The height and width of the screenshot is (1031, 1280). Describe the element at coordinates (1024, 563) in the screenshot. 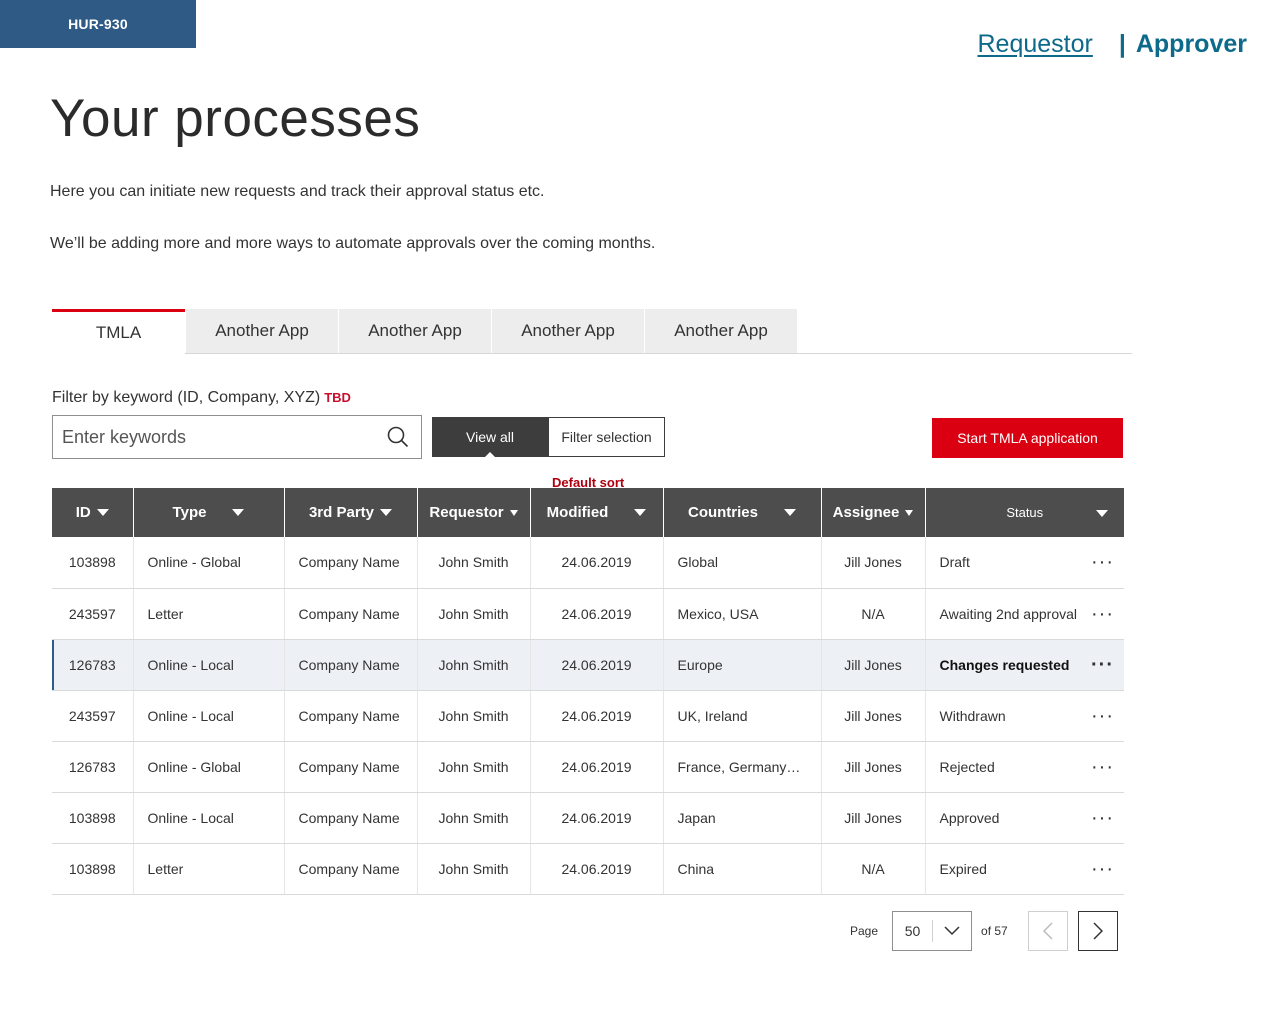

I see `cell-status: Draft ···` at that location.